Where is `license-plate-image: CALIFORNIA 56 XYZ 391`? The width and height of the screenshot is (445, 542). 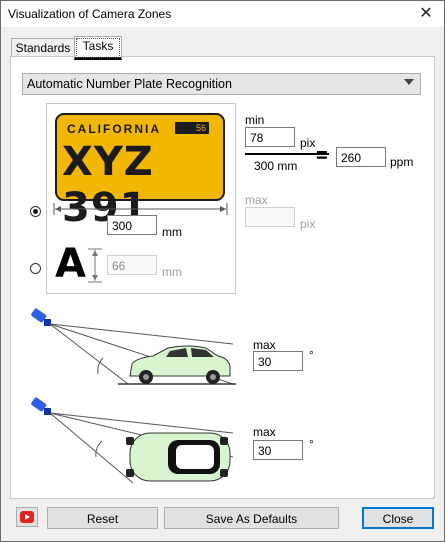
license-plate-image: CALIFORNIA 56 XYZ 391 is located at coordinates (140, 172).